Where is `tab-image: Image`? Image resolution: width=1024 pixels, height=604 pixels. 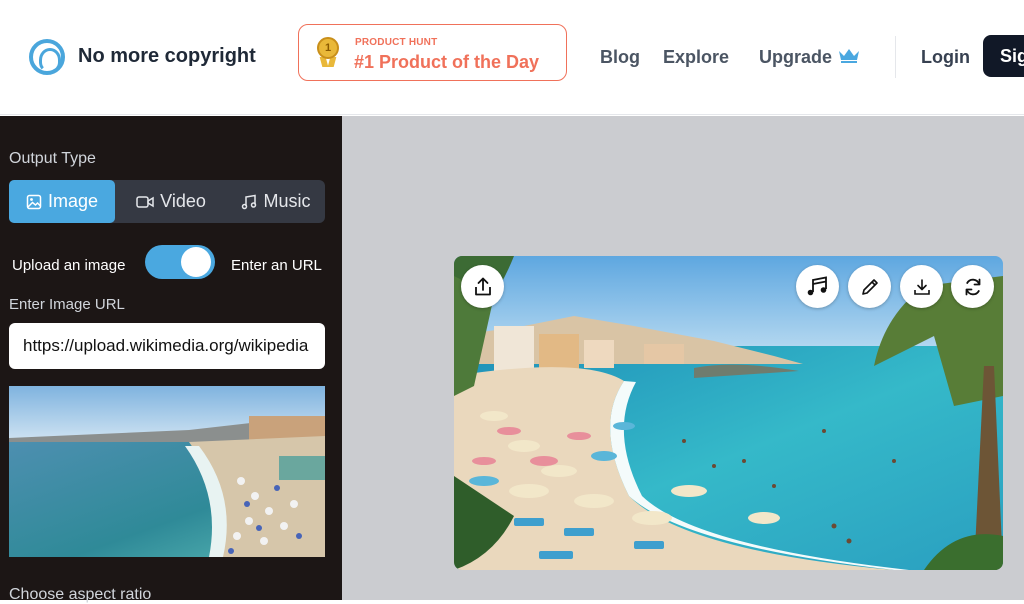
tab-image: Image is located at coordinates (62, 201).